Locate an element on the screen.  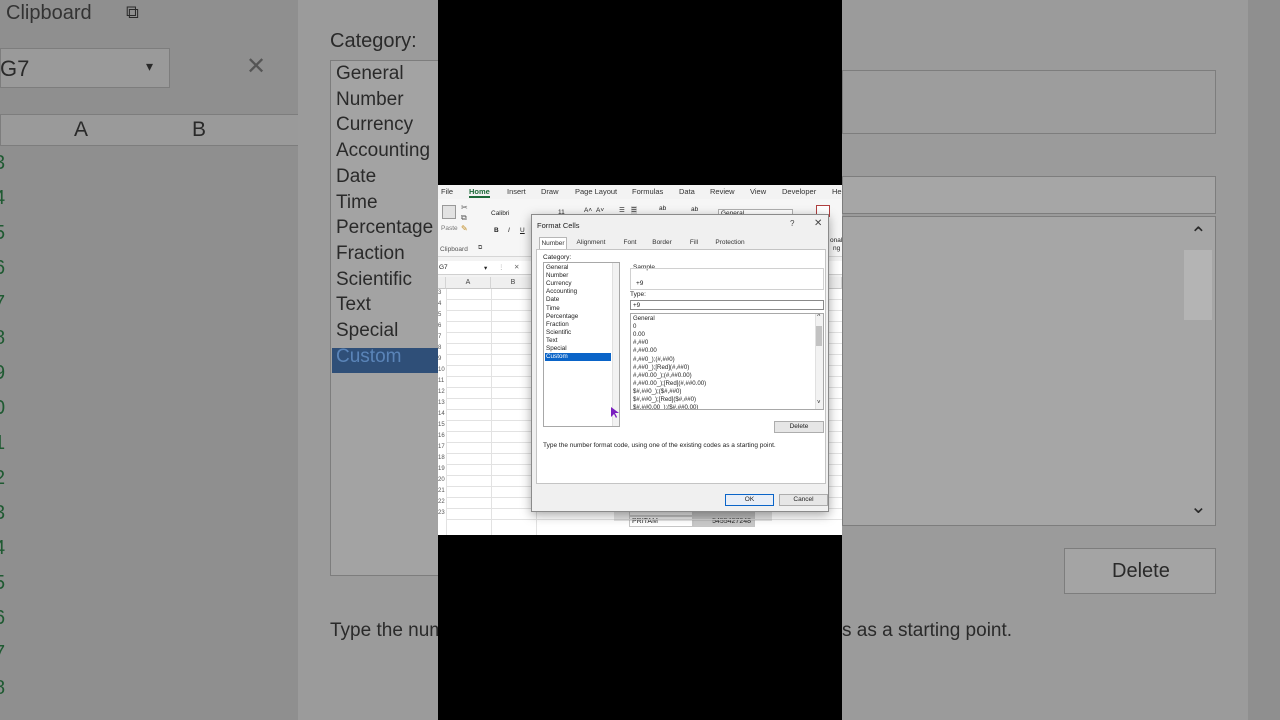
row-number: 4 is located at coordinates (439, 304).